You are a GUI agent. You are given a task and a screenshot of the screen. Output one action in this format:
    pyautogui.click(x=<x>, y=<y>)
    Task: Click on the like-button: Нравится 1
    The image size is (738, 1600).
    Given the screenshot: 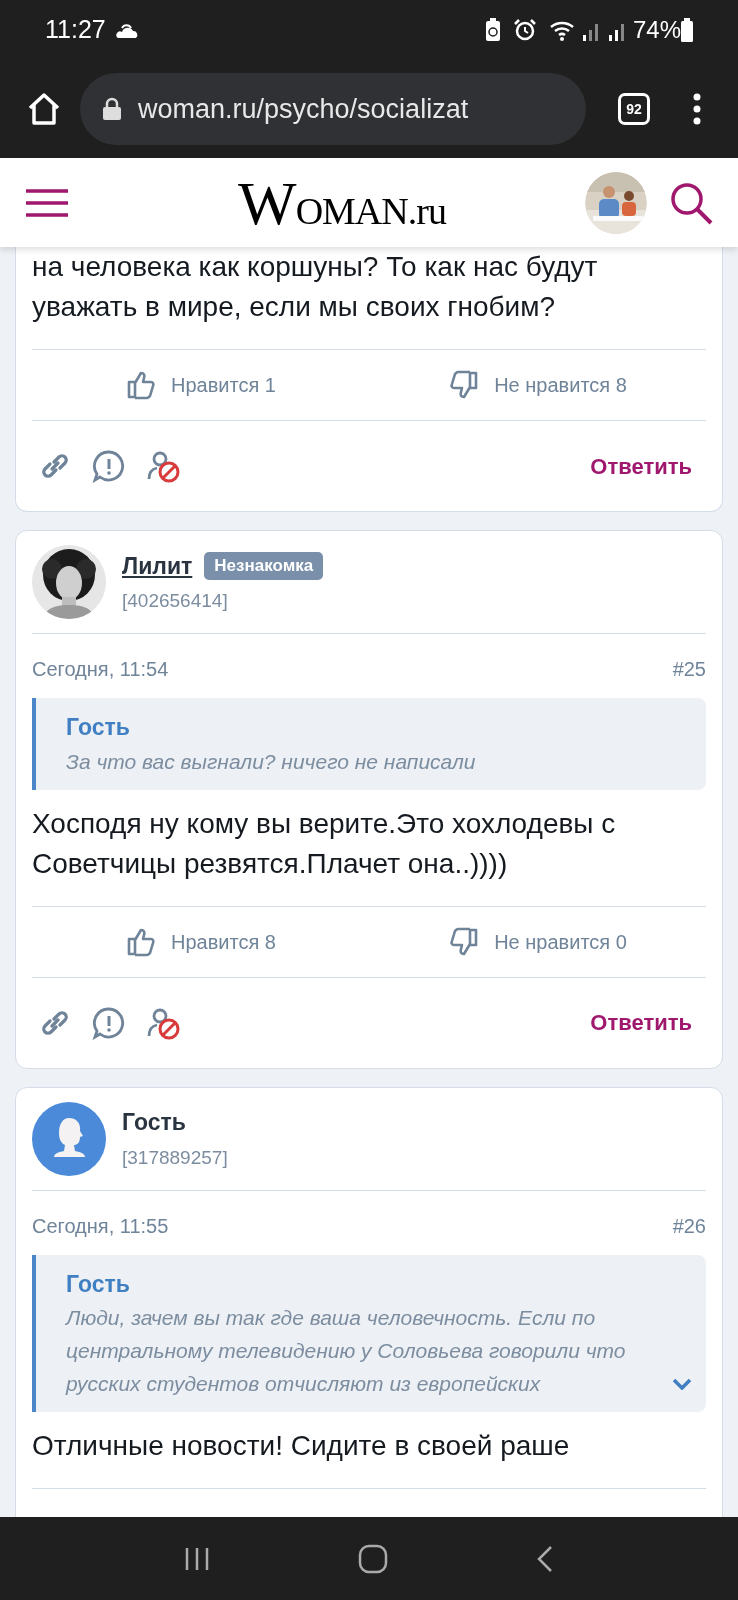 What is the action you would take?
    pyautogui.click(x=200, y=385)
    